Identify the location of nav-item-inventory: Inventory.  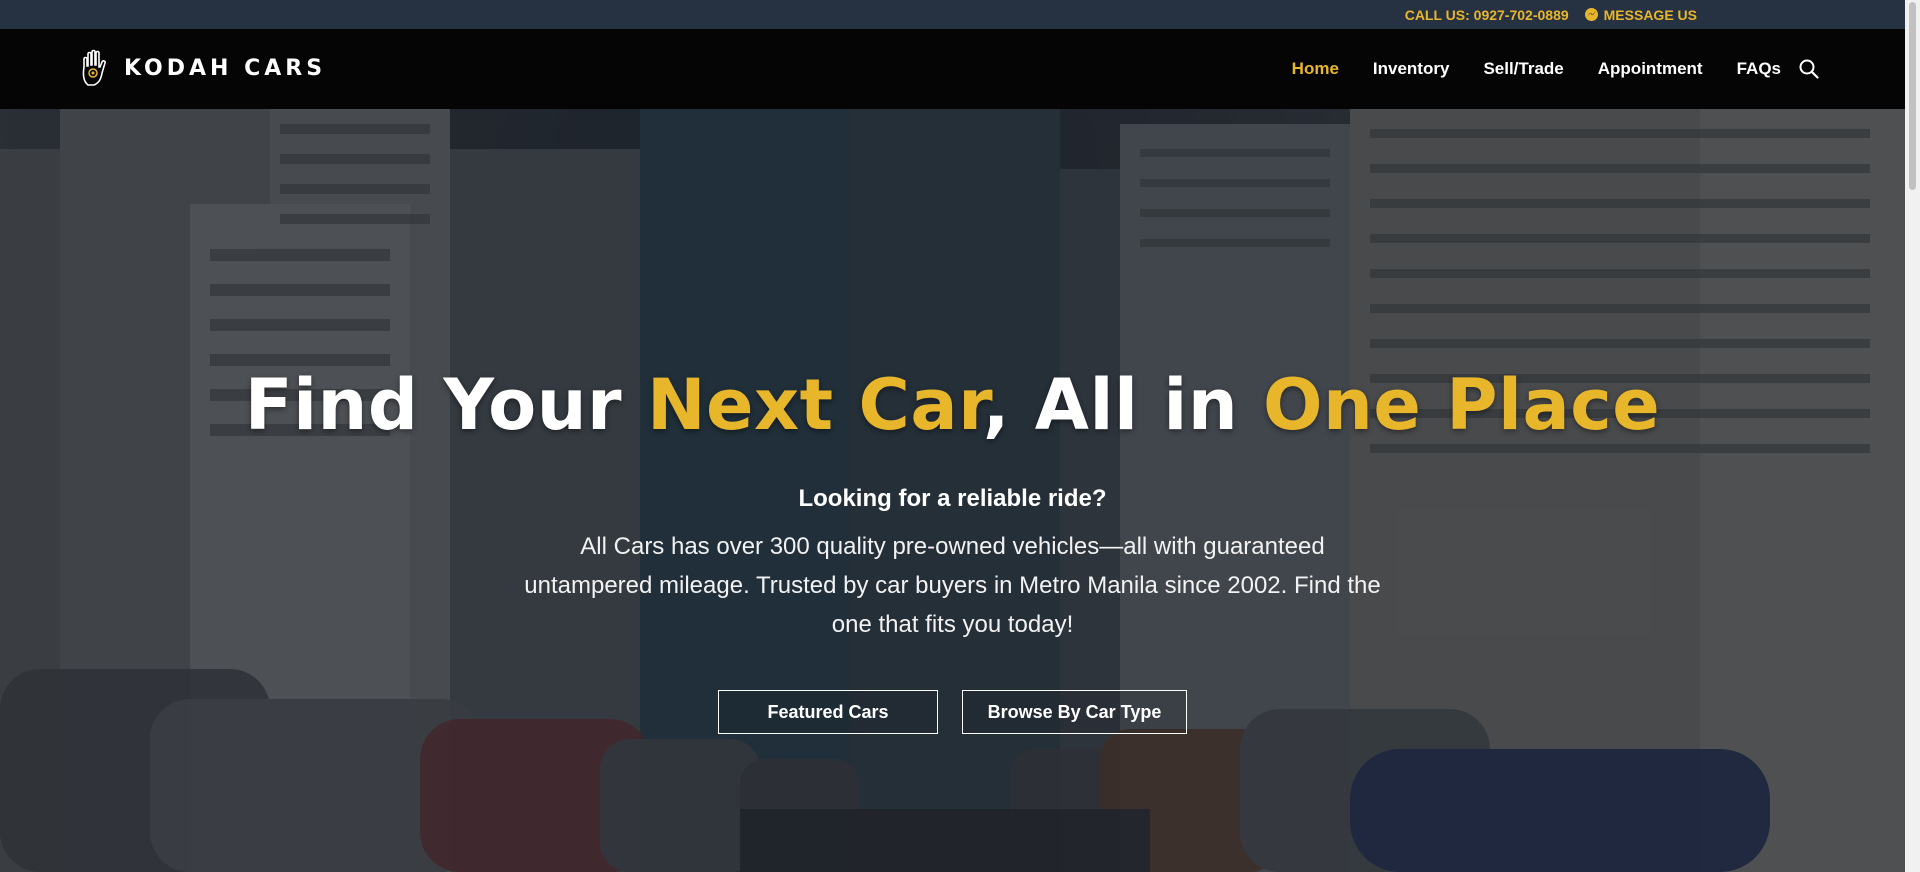
(1411, 69).